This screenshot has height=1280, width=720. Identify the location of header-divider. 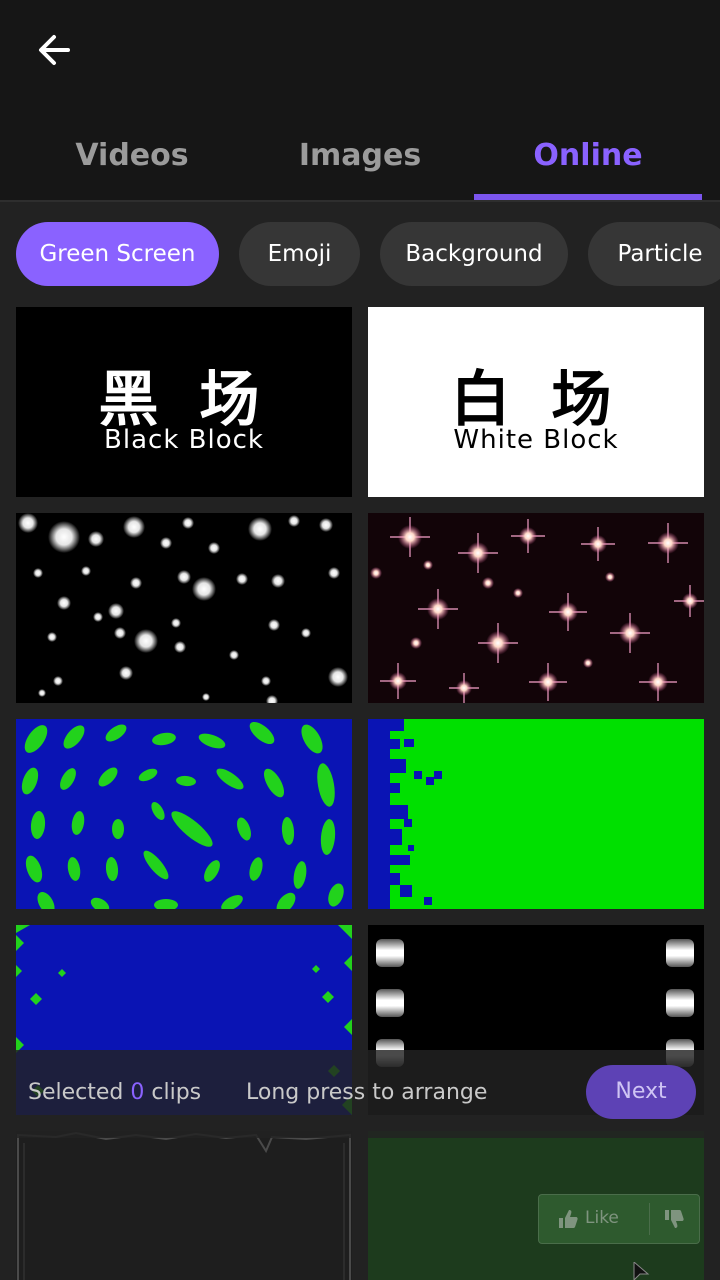
(360, 201).